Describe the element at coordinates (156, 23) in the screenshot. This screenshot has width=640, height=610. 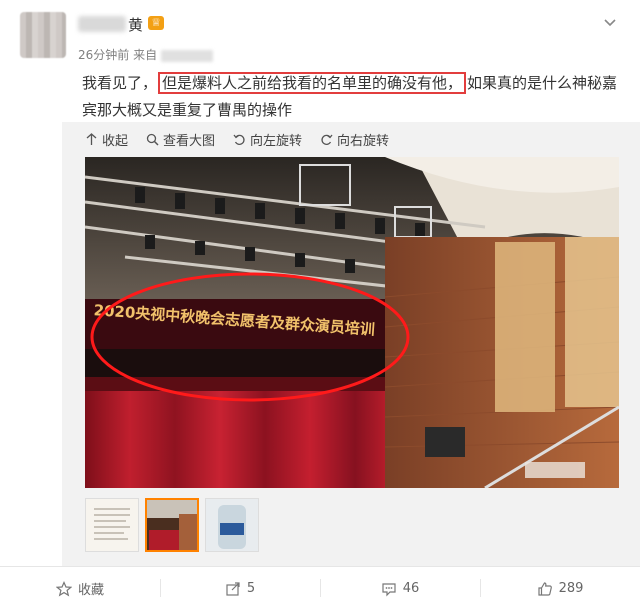
I see `vip-badge-icon: ♕` at that location.